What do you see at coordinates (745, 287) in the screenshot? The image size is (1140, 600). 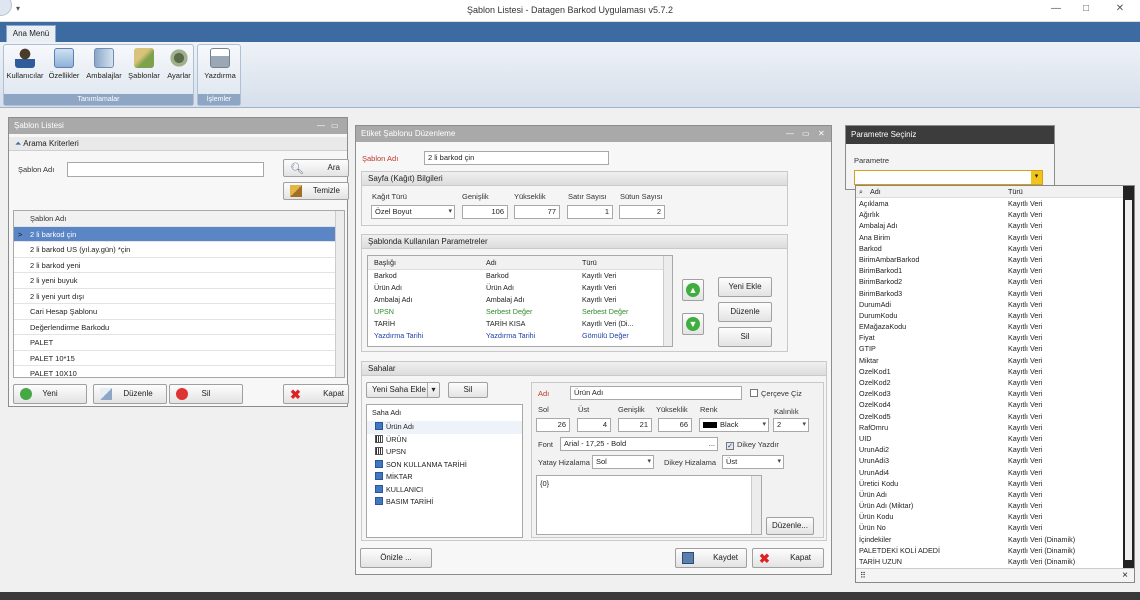 I see `add-new-param-button: Yeni Ekle` at bounding box center [745, 287].